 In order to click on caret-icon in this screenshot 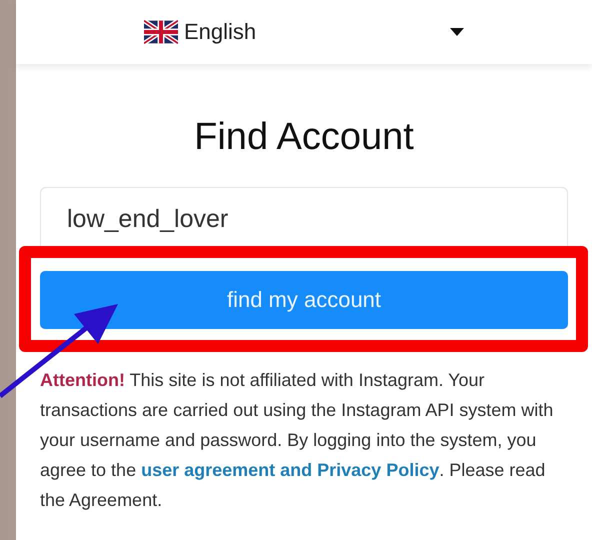, I will do `click(457, 32)`.